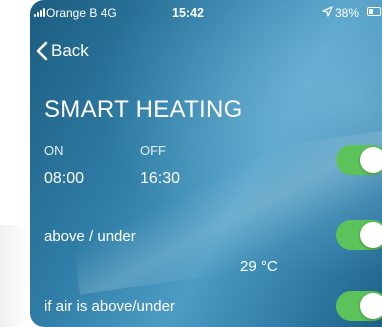 This screenshot has height=327, width=382. What do you see at coordinates (70, 50) in the screenshot?
I see `back-label: Back` at bounding box center [70, 50].